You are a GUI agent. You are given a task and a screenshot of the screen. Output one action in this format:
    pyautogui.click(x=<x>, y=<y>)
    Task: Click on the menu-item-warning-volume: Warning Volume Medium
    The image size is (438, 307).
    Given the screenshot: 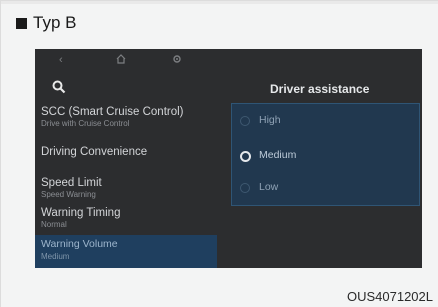 What is the action you would take?
    pyautogui.click(x=126, y=251)
    